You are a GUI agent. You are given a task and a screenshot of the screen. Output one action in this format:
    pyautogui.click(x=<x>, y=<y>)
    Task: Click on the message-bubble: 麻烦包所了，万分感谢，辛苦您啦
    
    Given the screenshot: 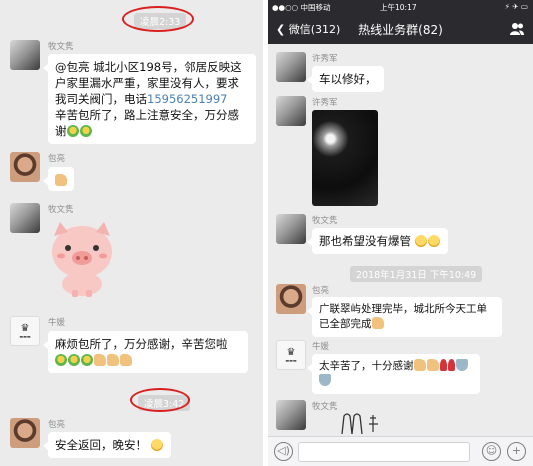 What is the action you would take?
    pyautogui.click(x=145, y=352)
    